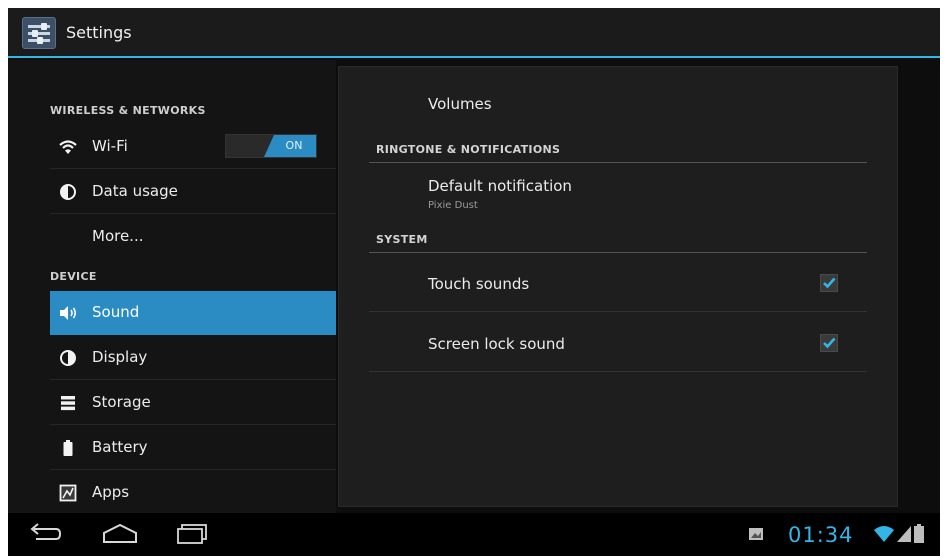 Image resolution: width=946 pixels, height=560 pixels. Describe the element at coordinates (884, 536) in the screenshot. I see `wifi-signal-icon` at that location.